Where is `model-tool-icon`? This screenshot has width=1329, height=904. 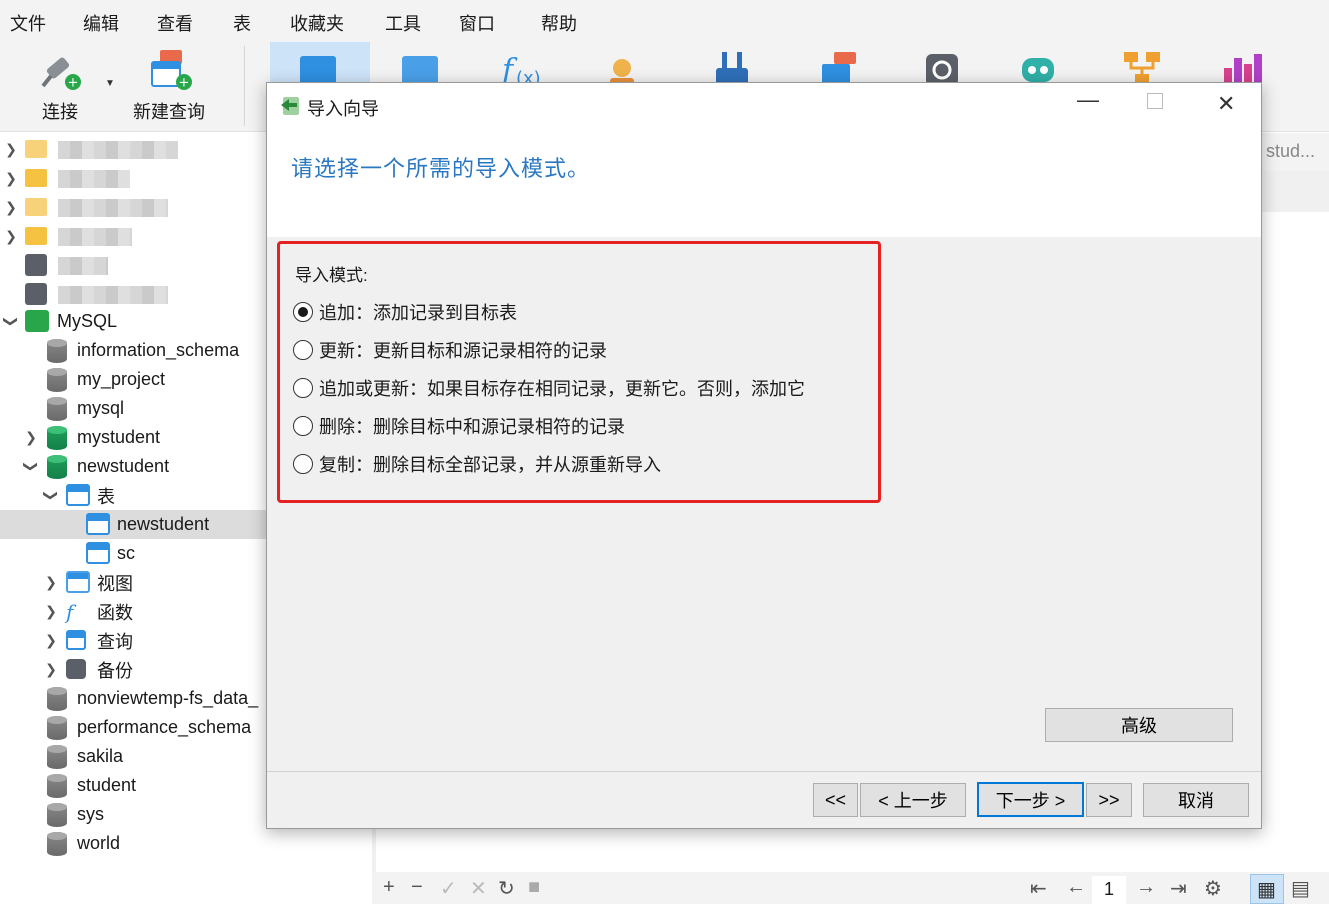
model-tool-icon is located at coordinates (1142, 67).